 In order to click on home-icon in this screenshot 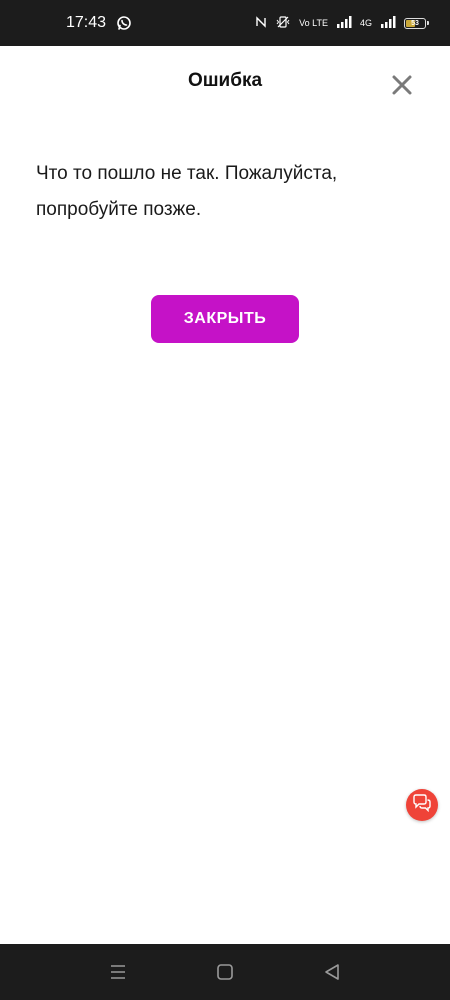, I will do `click(225, 972)`.